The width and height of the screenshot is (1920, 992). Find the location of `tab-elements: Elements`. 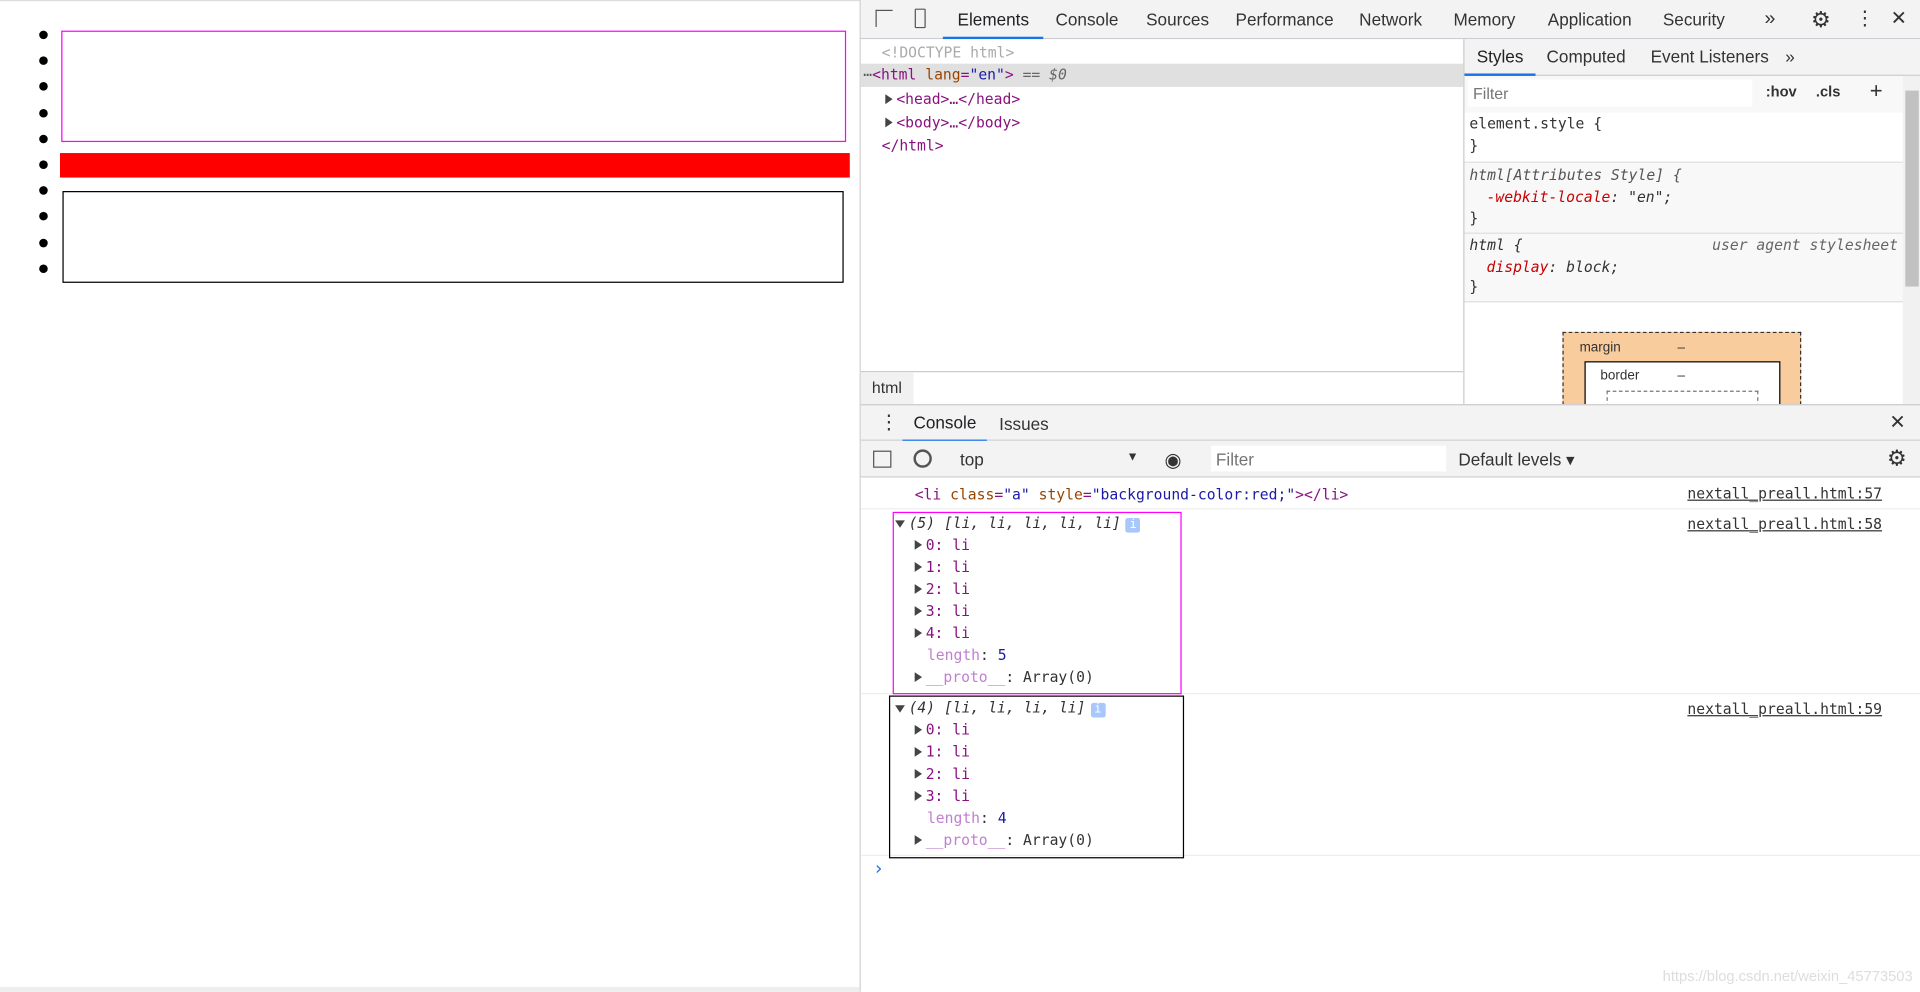

tab-elements: Elements is located at coordinates (993, 20).